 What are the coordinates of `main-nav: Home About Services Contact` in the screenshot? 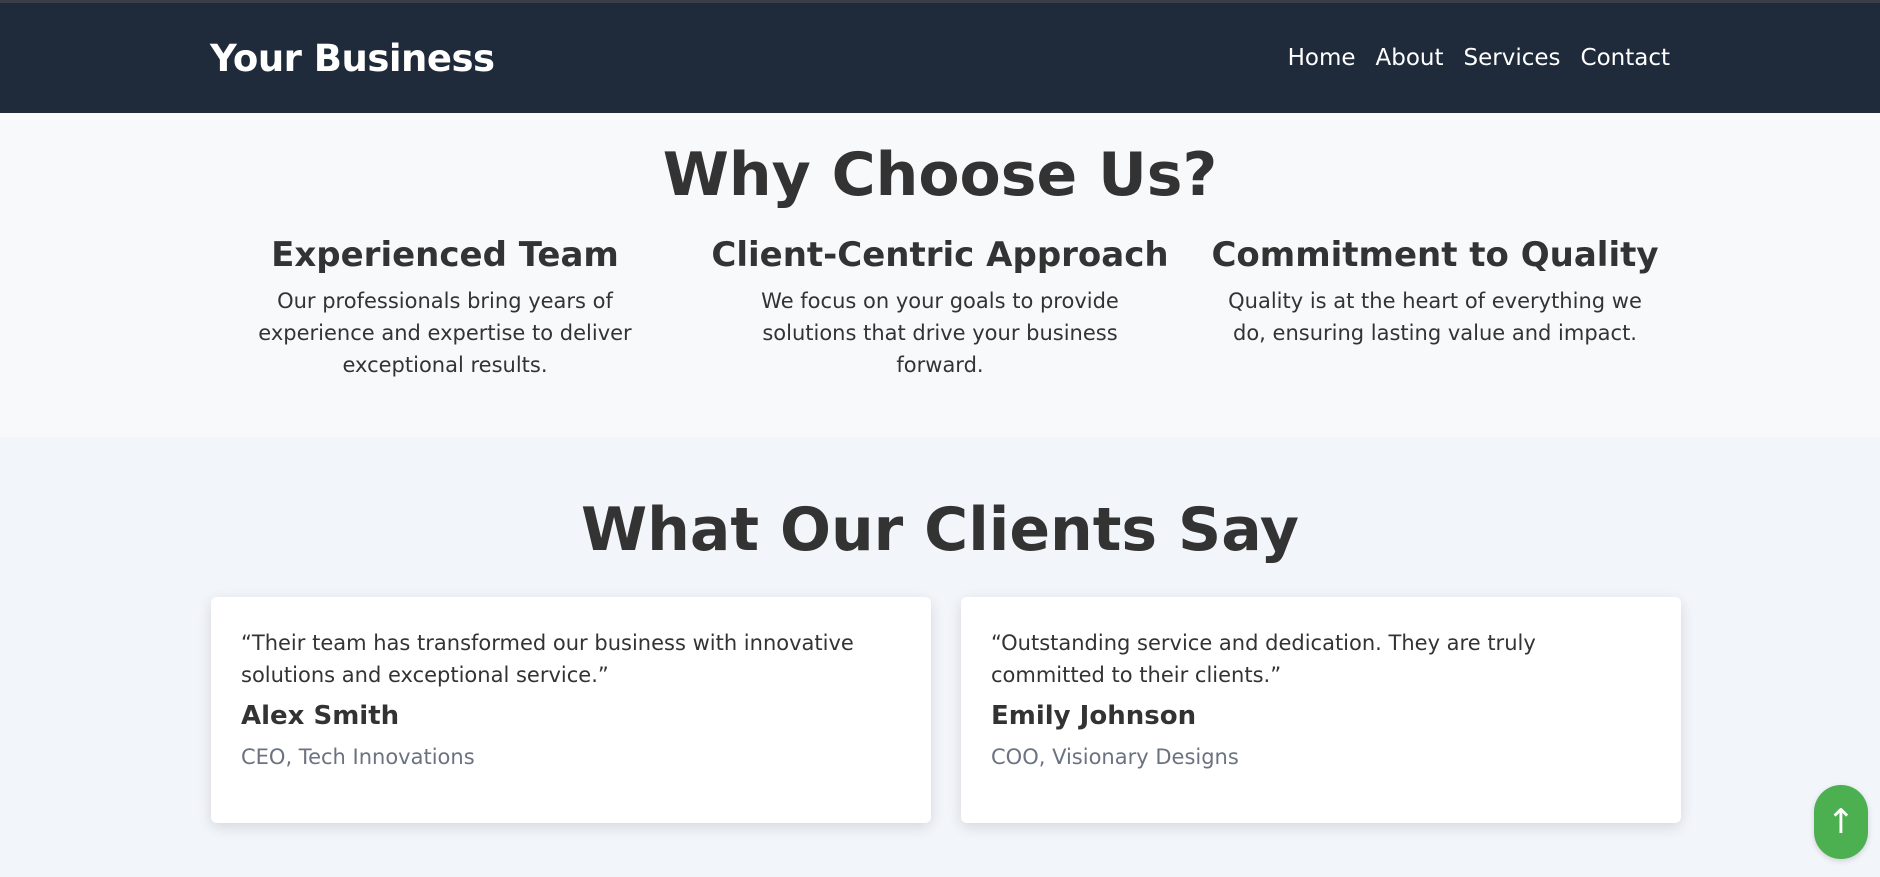 It's located at (1479, 58).